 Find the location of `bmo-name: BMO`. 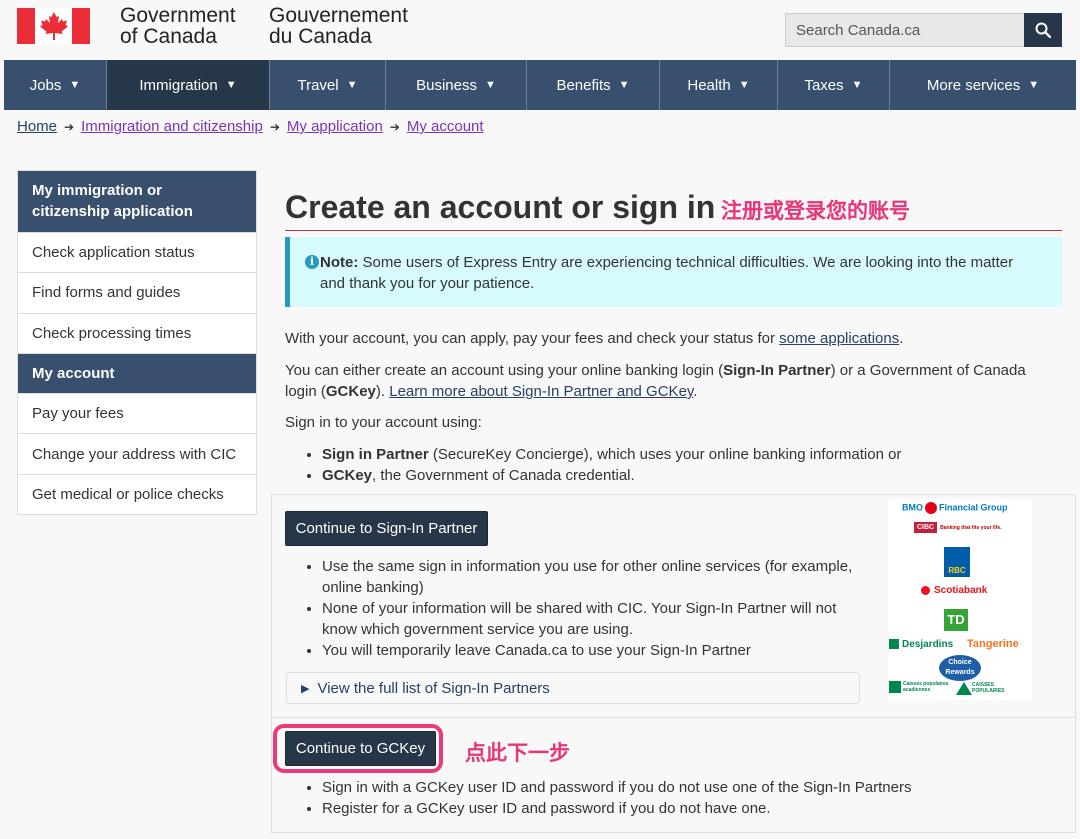

bmo-name: BMO is located at coordinates (912, 507).